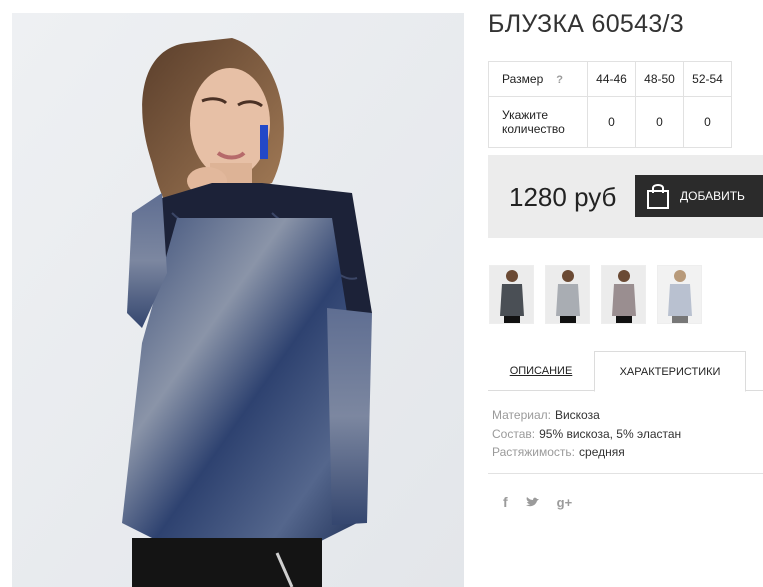  Describe the element at coordinates (514, 433) in the screenshot. I see `spec-key: Состав:` at that location.